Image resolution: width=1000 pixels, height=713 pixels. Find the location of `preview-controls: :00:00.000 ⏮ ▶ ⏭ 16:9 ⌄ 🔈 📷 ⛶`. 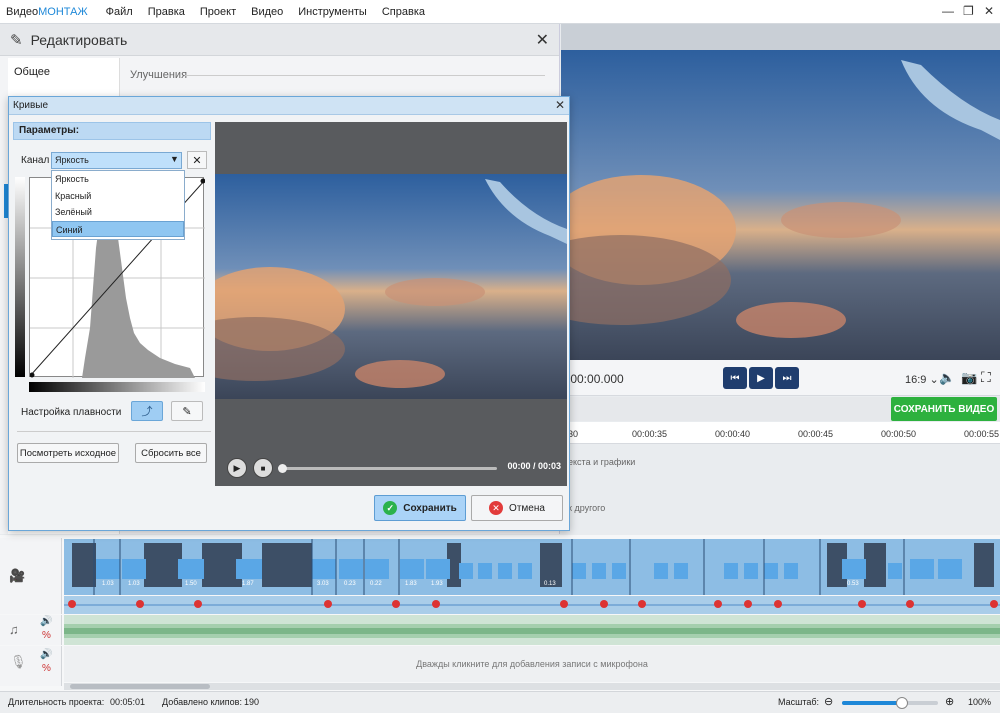

preview-controls: :00:00.000 ⏮ ▶ ⏭ 16:9 ⌄ 🔈 📷 ⛶ is located at coordinates (780, 378).